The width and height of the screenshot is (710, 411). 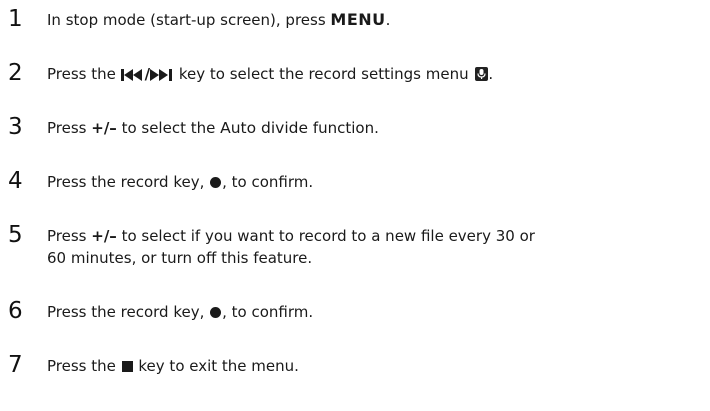 What do you see at coordinates (173, 366) in the screenshot?
I see `step-text: Press the key to exit the menu.` at bounding box center [173, 366].